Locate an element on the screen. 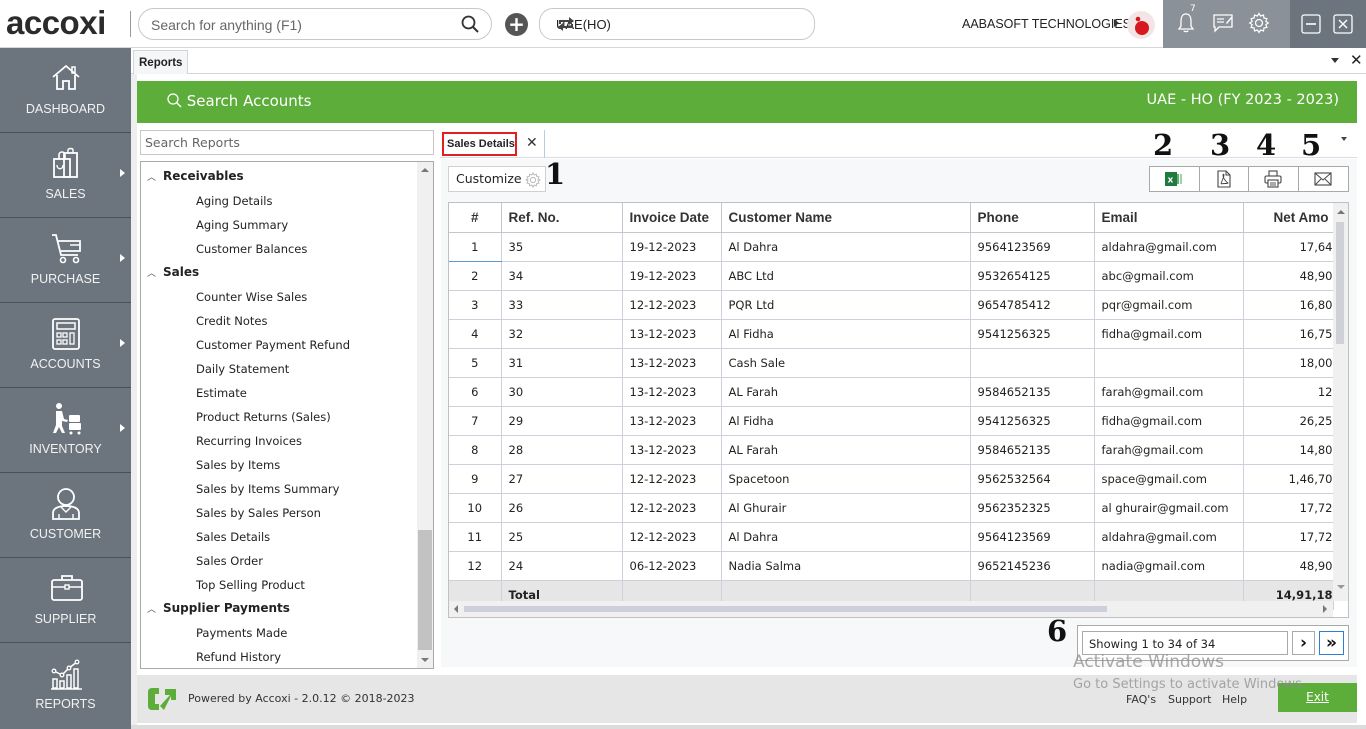 This screenshot has width=1366, height=729. scroll-right-icon is located at coordinates (1325, 609).